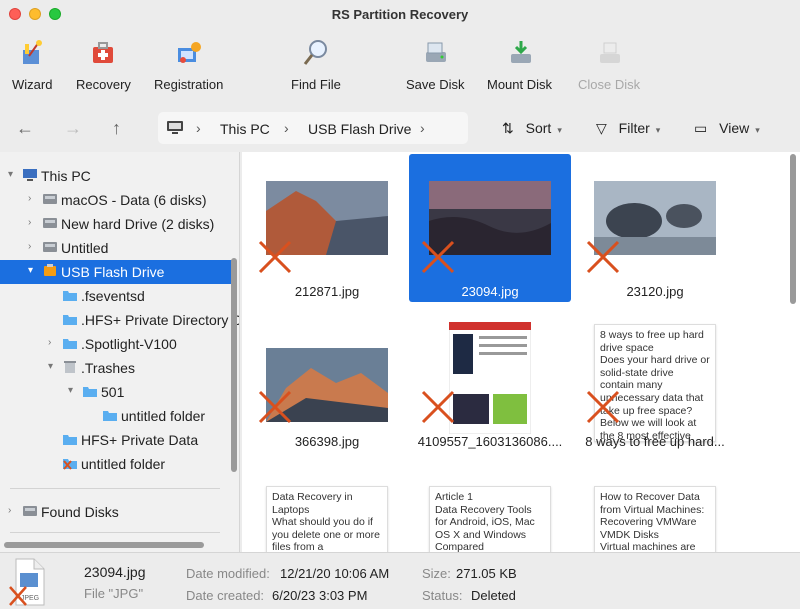  I want to click on file-item: 366398.jpg, so click(327, 378).